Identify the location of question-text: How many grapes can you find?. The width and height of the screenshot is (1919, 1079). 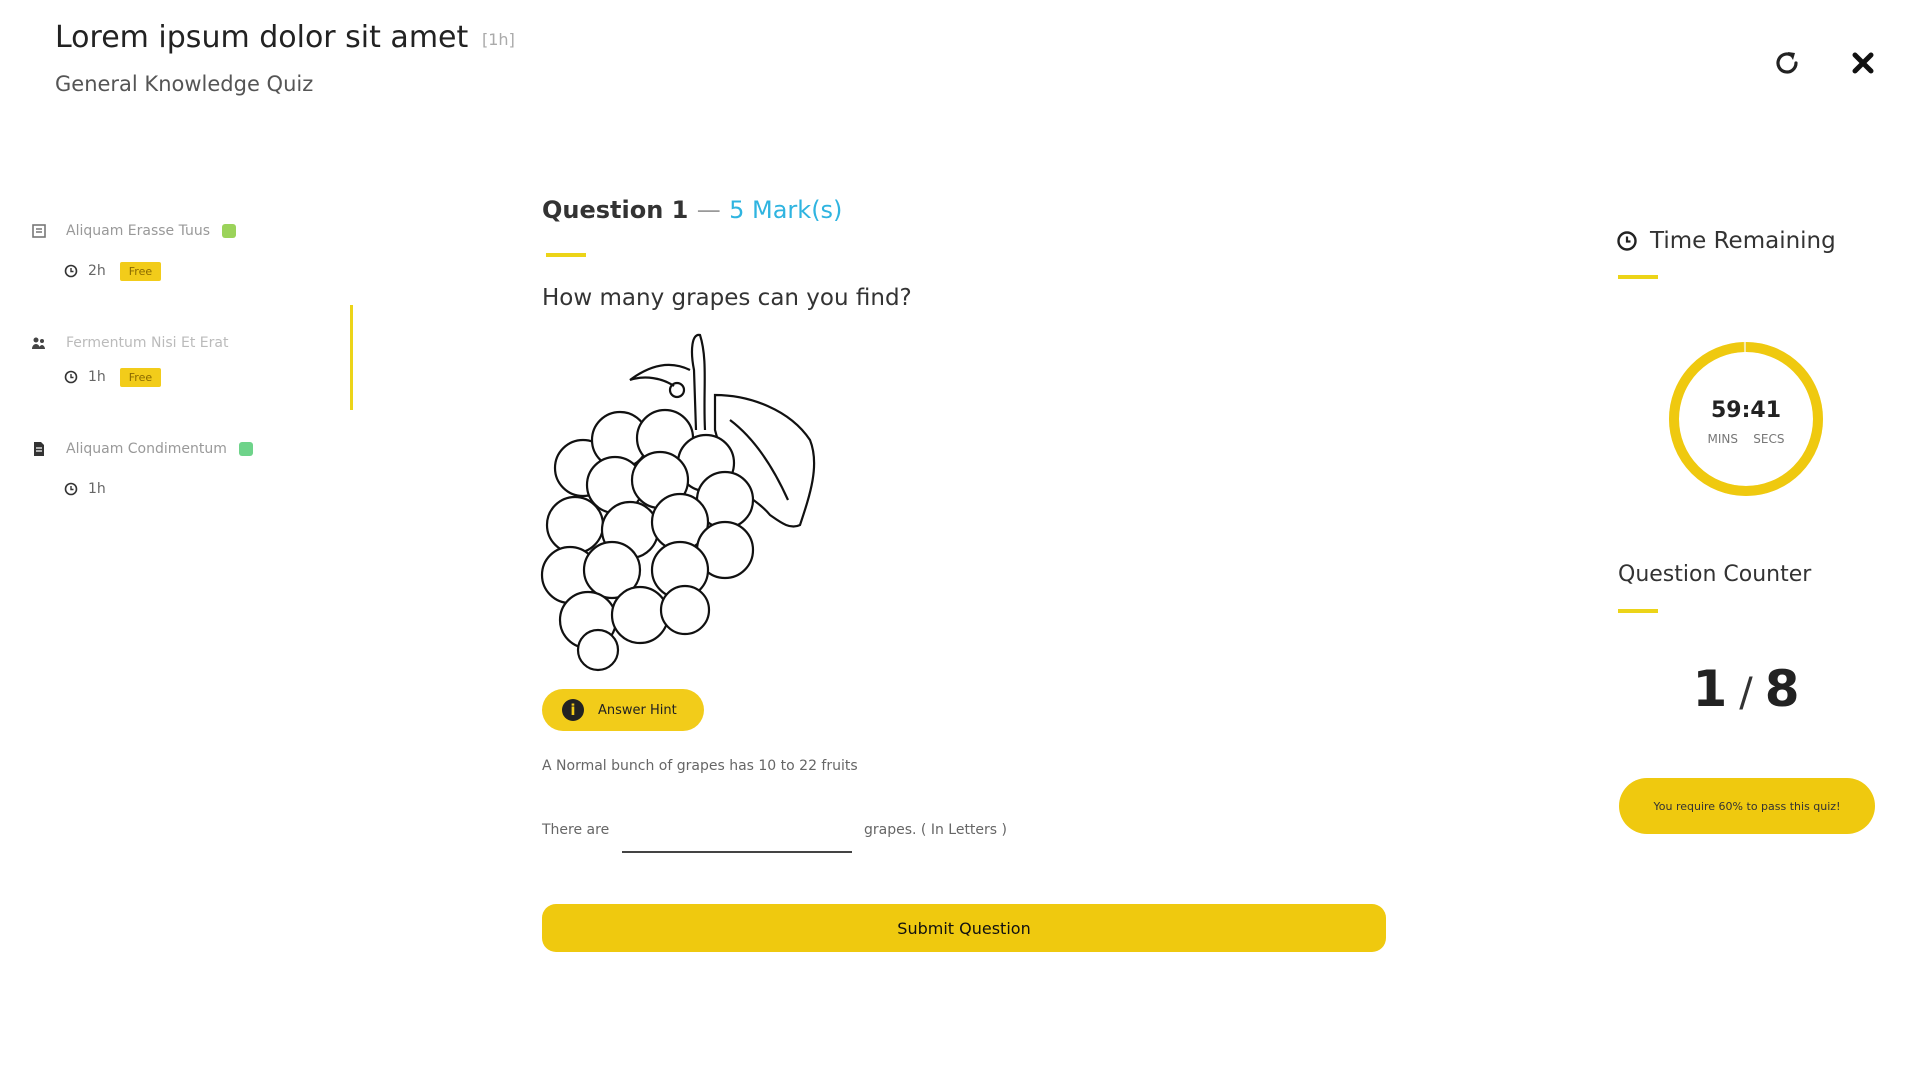
(727, 298).